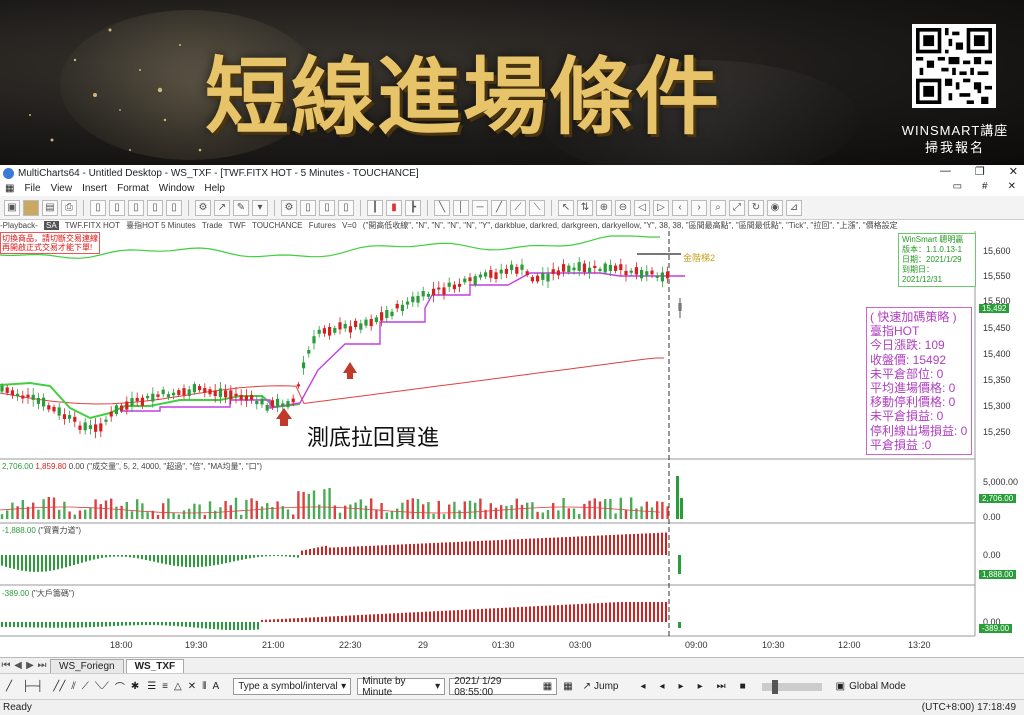 This screenshot has width=1024, height=715. I want to click on cross-icon: ✕, so click(192, 686).